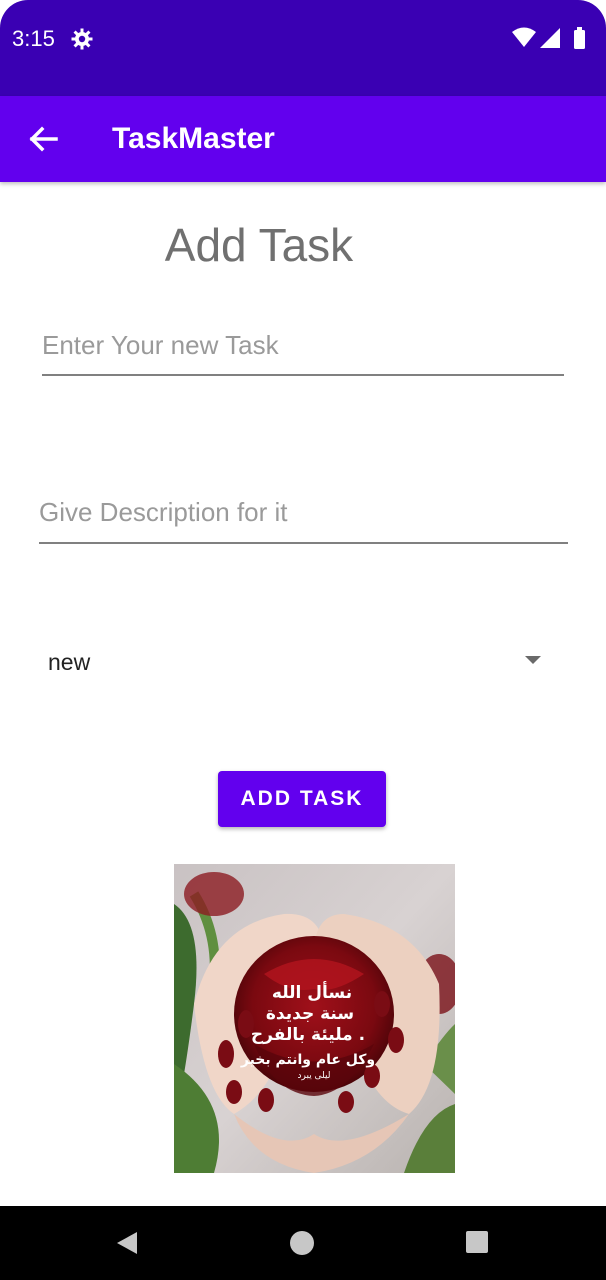 Image resolution: width=606 pixels, height=1280 pixels. What do you see at coordinates (259, 245) in the screenshot?
I see `page-title: Add Task` at bounding box center [259, 245].